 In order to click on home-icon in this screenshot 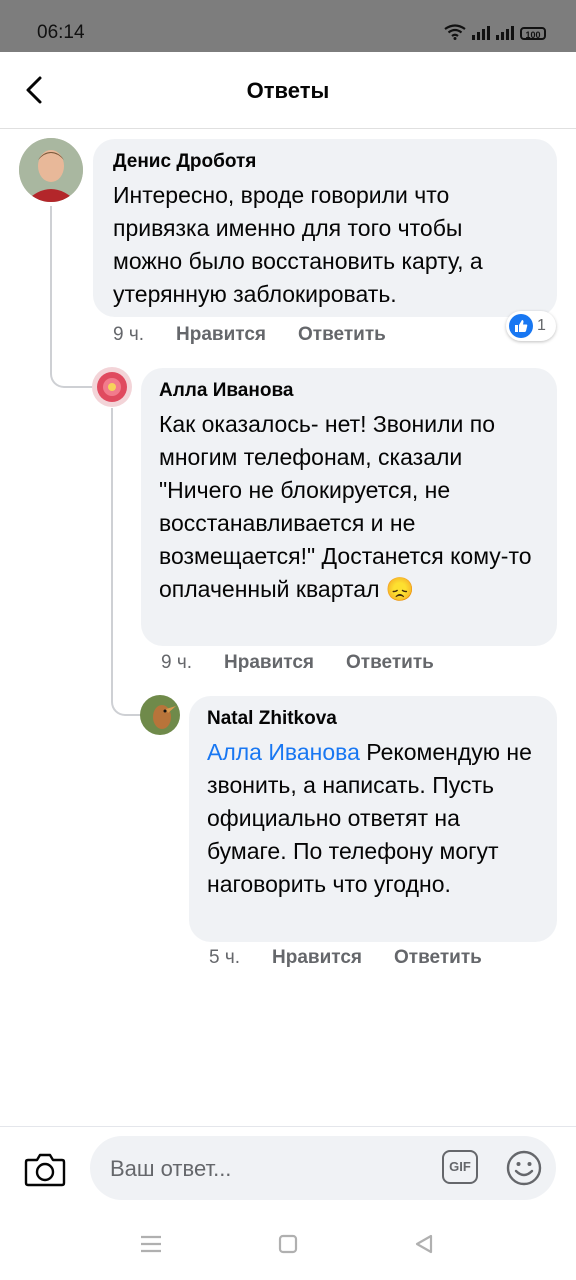, I will do `click(288, 1244)`.